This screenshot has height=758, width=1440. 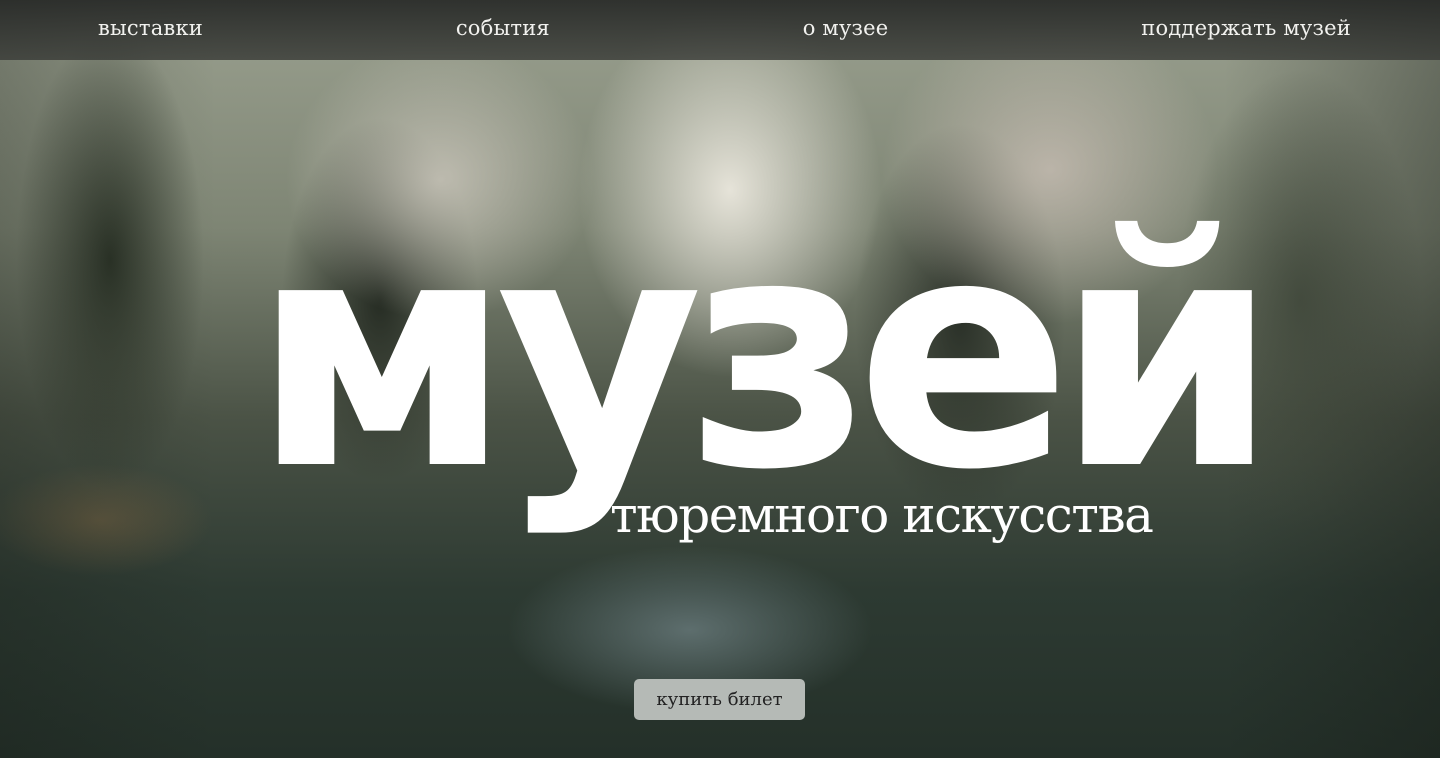 I want to click on nav-link-events: события, so click(x=503, y=28).